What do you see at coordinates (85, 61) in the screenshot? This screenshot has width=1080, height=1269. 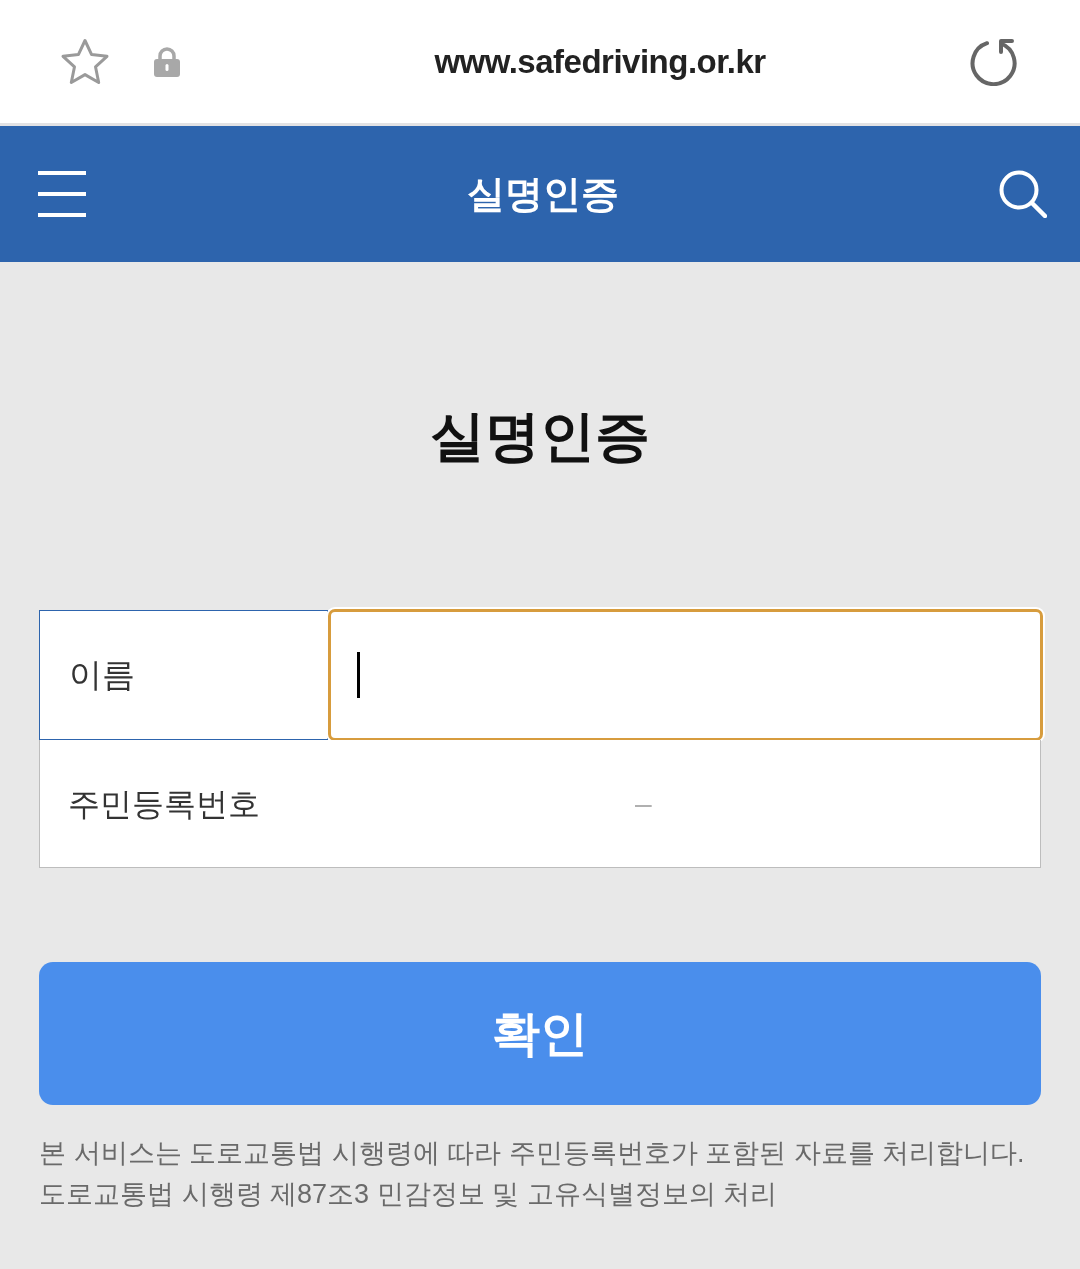 I see `star-icon` at bounding box center [85, 61].